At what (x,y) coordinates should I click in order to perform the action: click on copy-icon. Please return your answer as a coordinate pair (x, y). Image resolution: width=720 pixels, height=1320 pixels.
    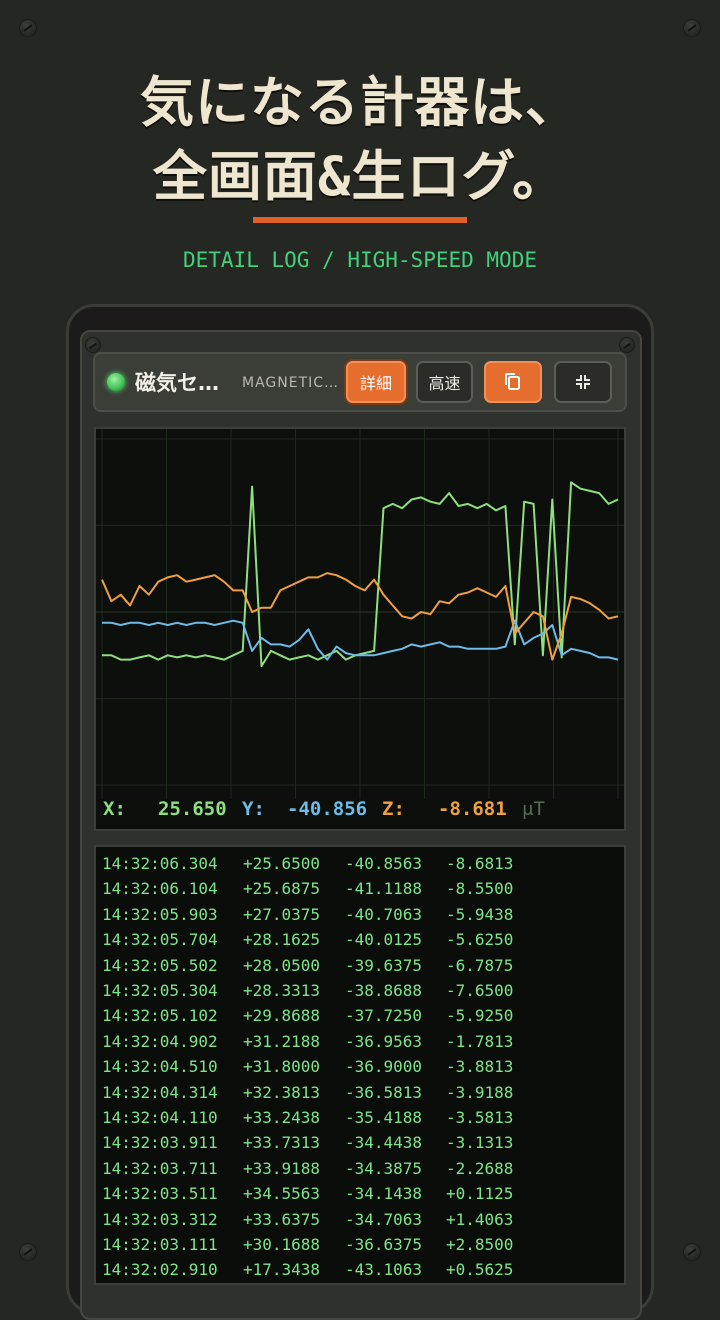
    Looking at the image, I should click on (512, 381).